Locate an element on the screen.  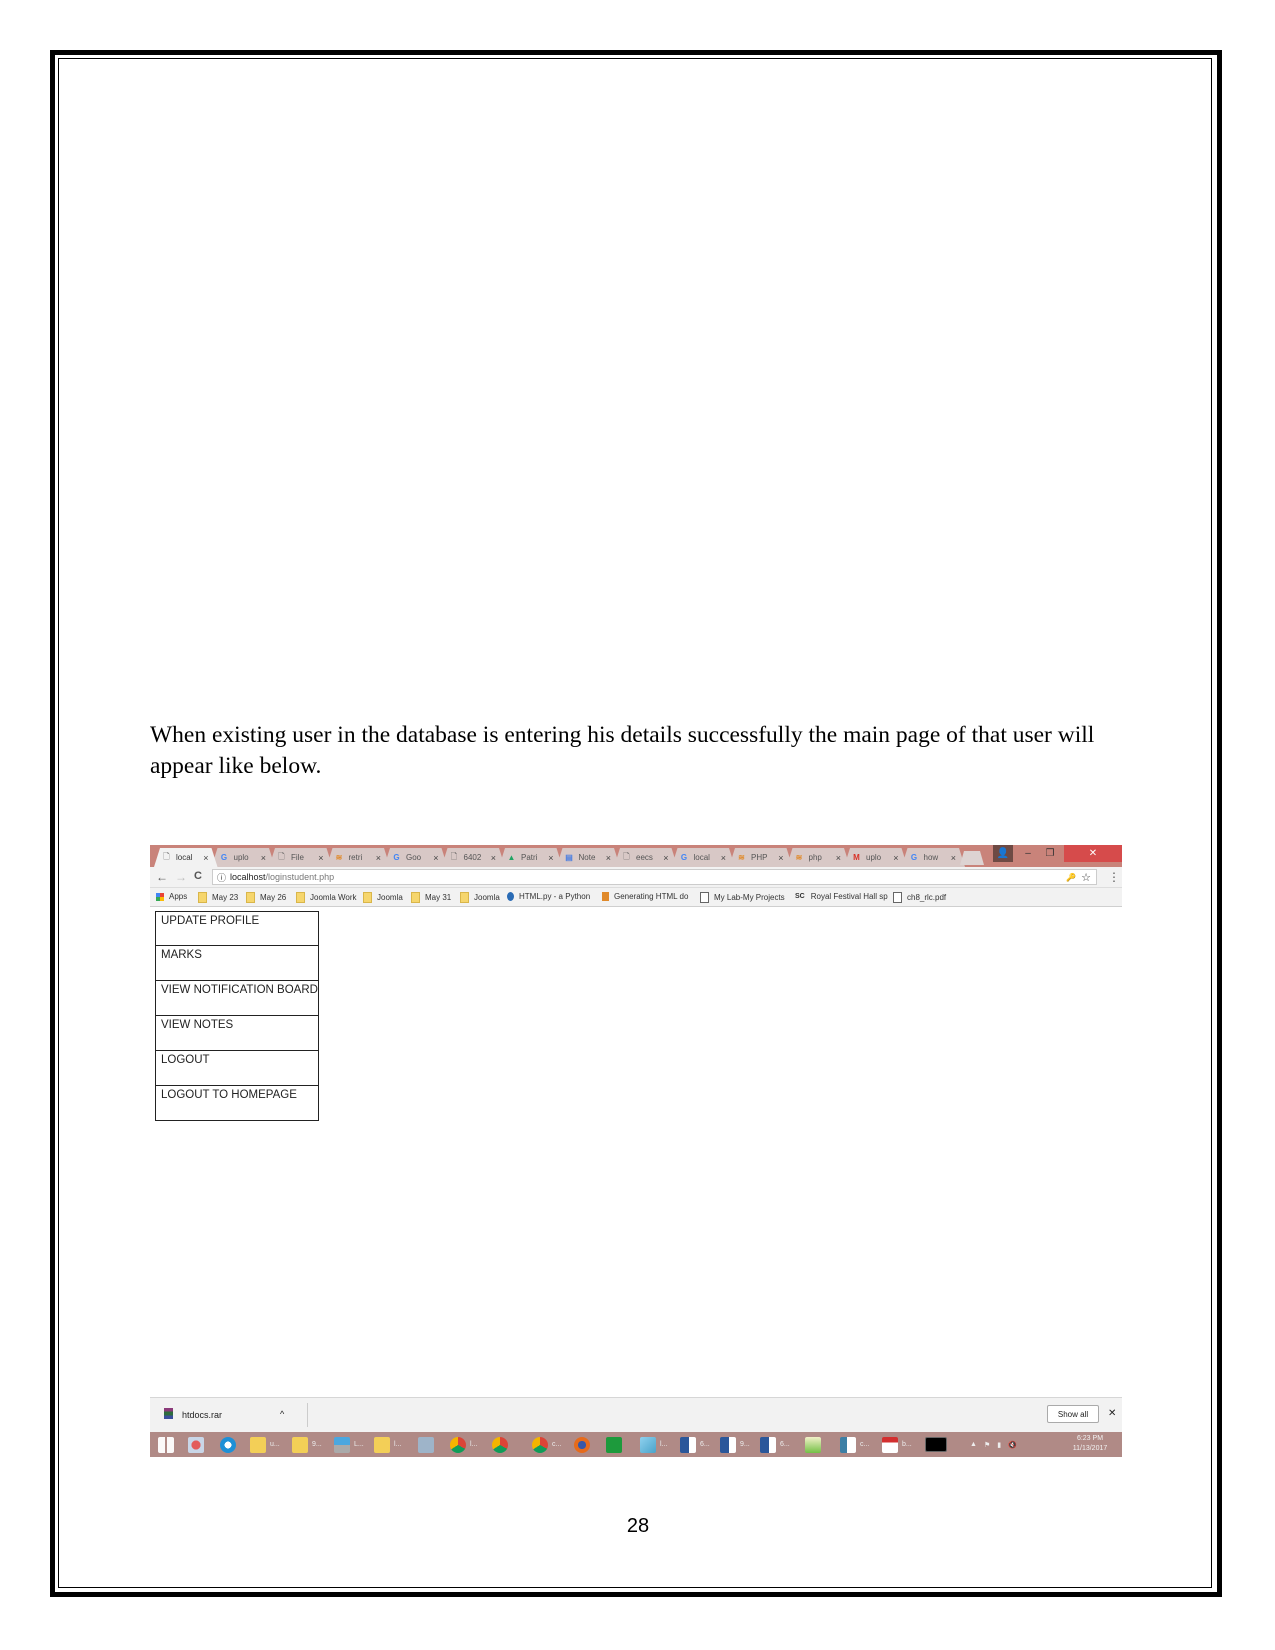
close-download-bar-icon: ✕ is located at coordinates (1112, 1413).